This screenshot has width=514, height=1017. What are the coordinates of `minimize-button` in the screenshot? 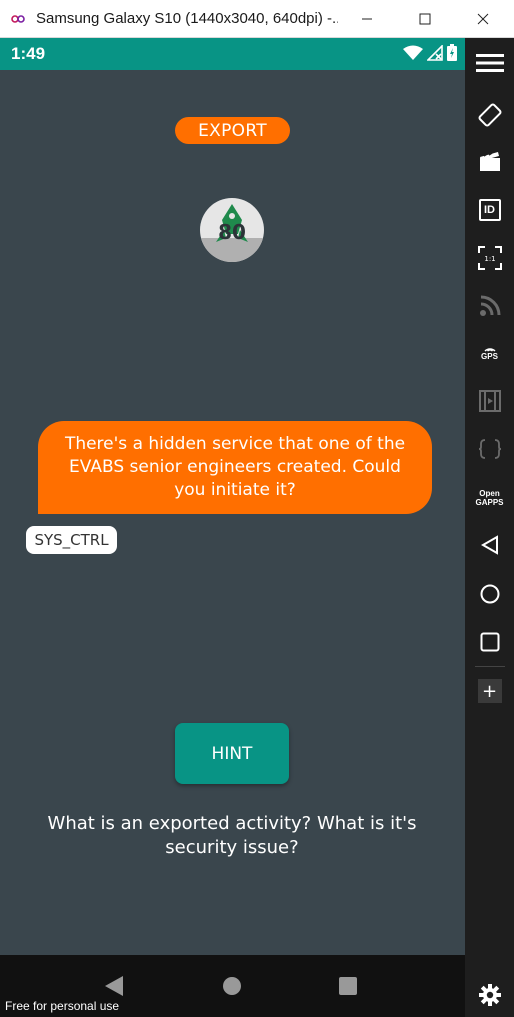 It's located at (367, 19).